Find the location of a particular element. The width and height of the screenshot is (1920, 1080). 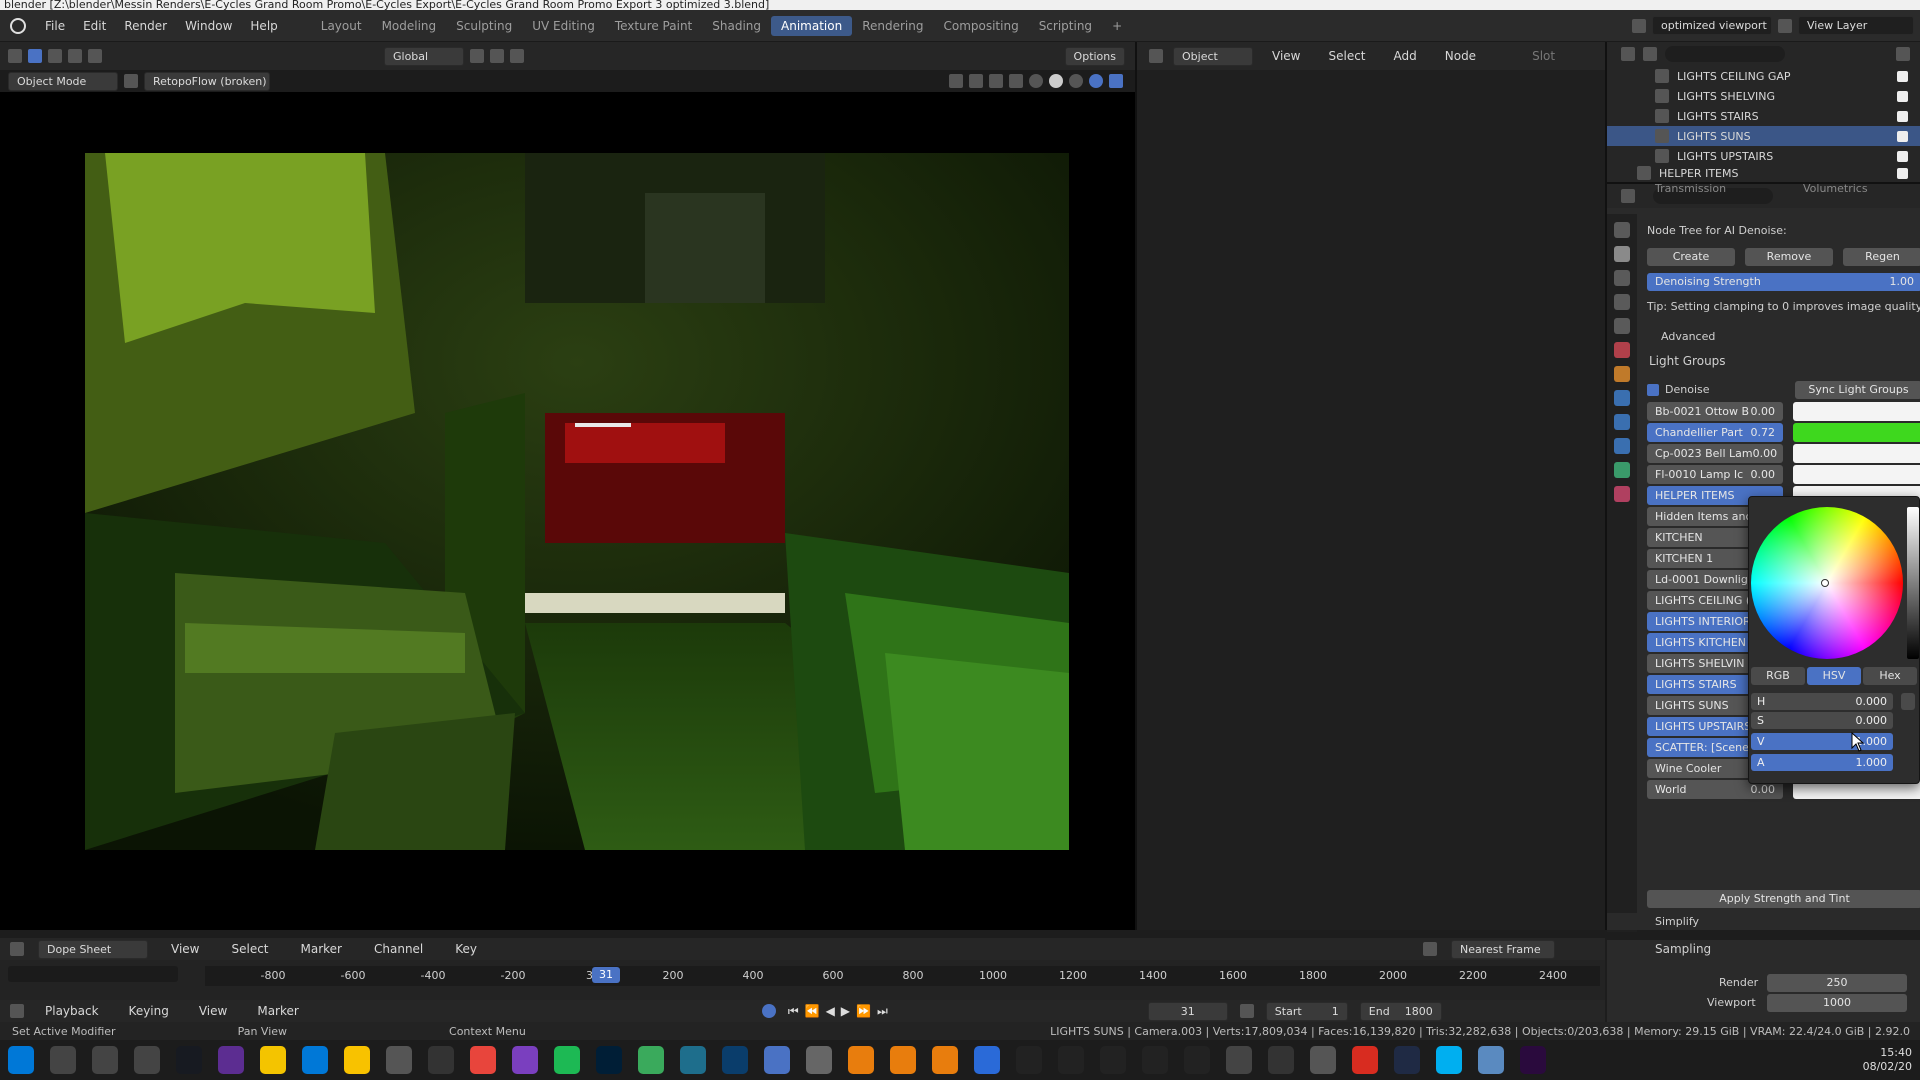

tool-tab-icon is located at coordinates (1622, 230).